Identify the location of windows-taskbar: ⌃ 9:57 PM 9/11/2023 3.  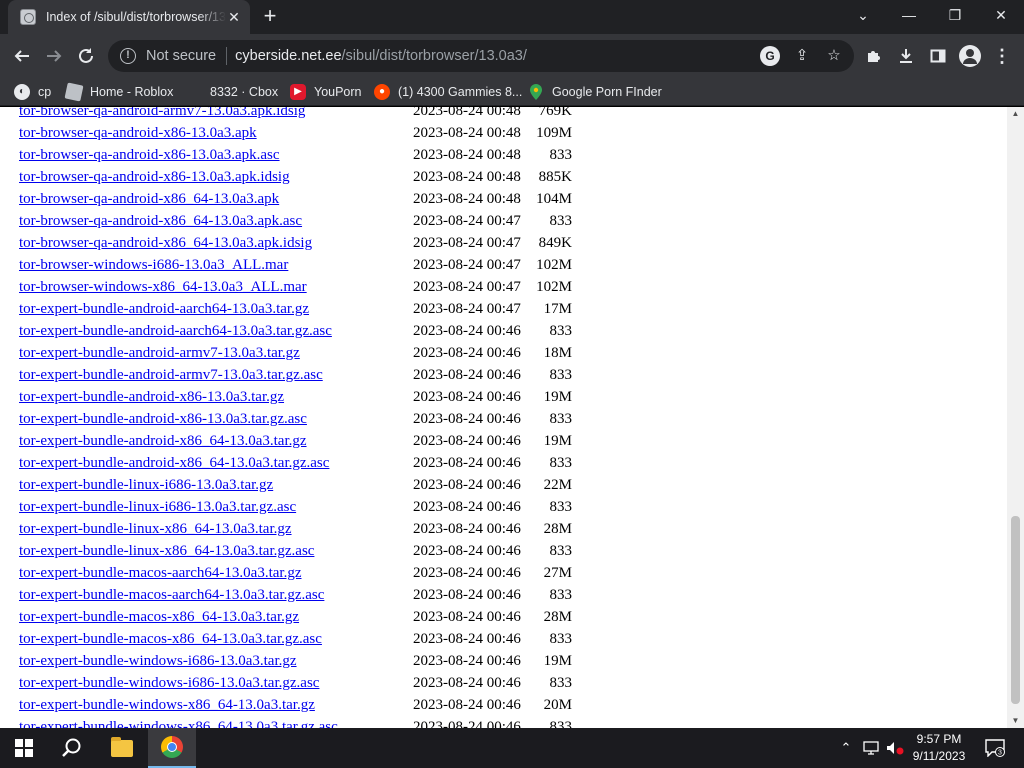
(512, 748).